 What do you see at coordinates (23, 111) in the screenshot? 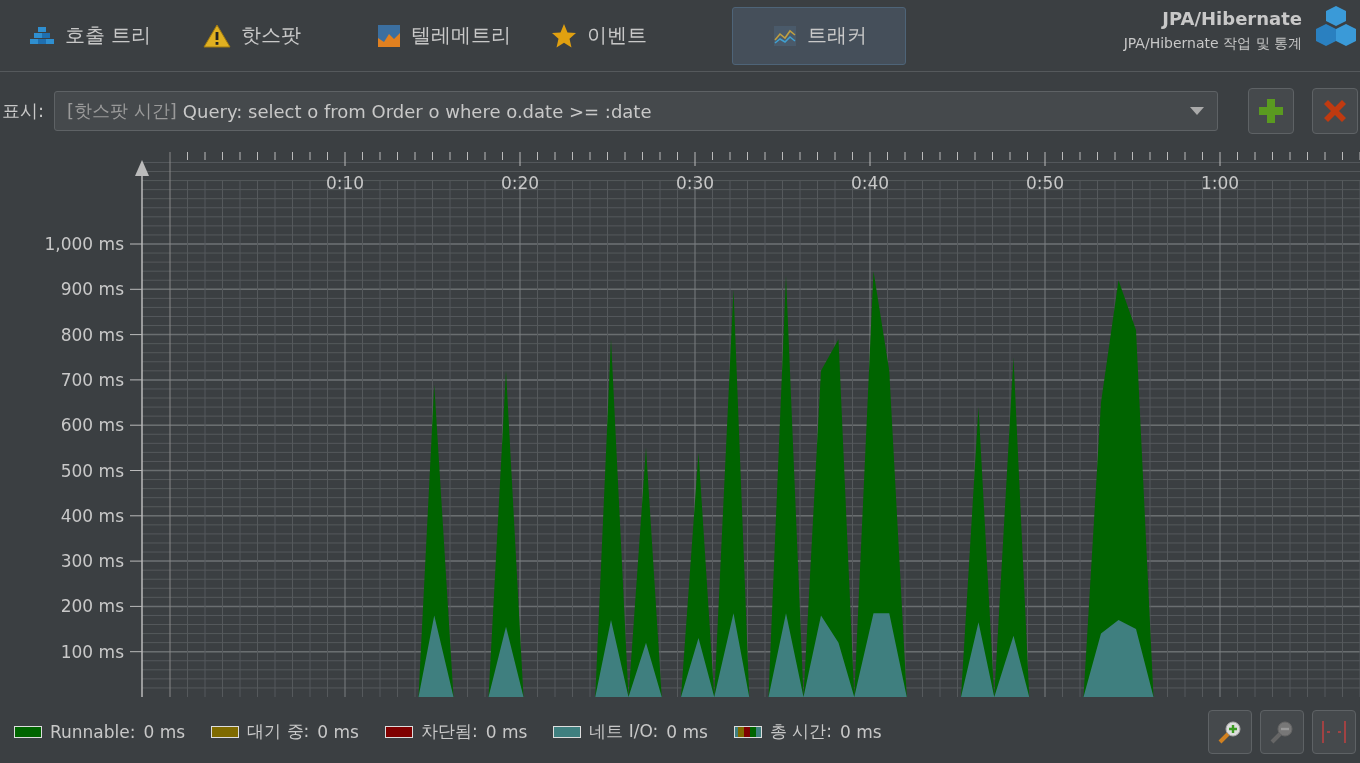
I see `display-label: 표시:` at bounding box center [23, 111].